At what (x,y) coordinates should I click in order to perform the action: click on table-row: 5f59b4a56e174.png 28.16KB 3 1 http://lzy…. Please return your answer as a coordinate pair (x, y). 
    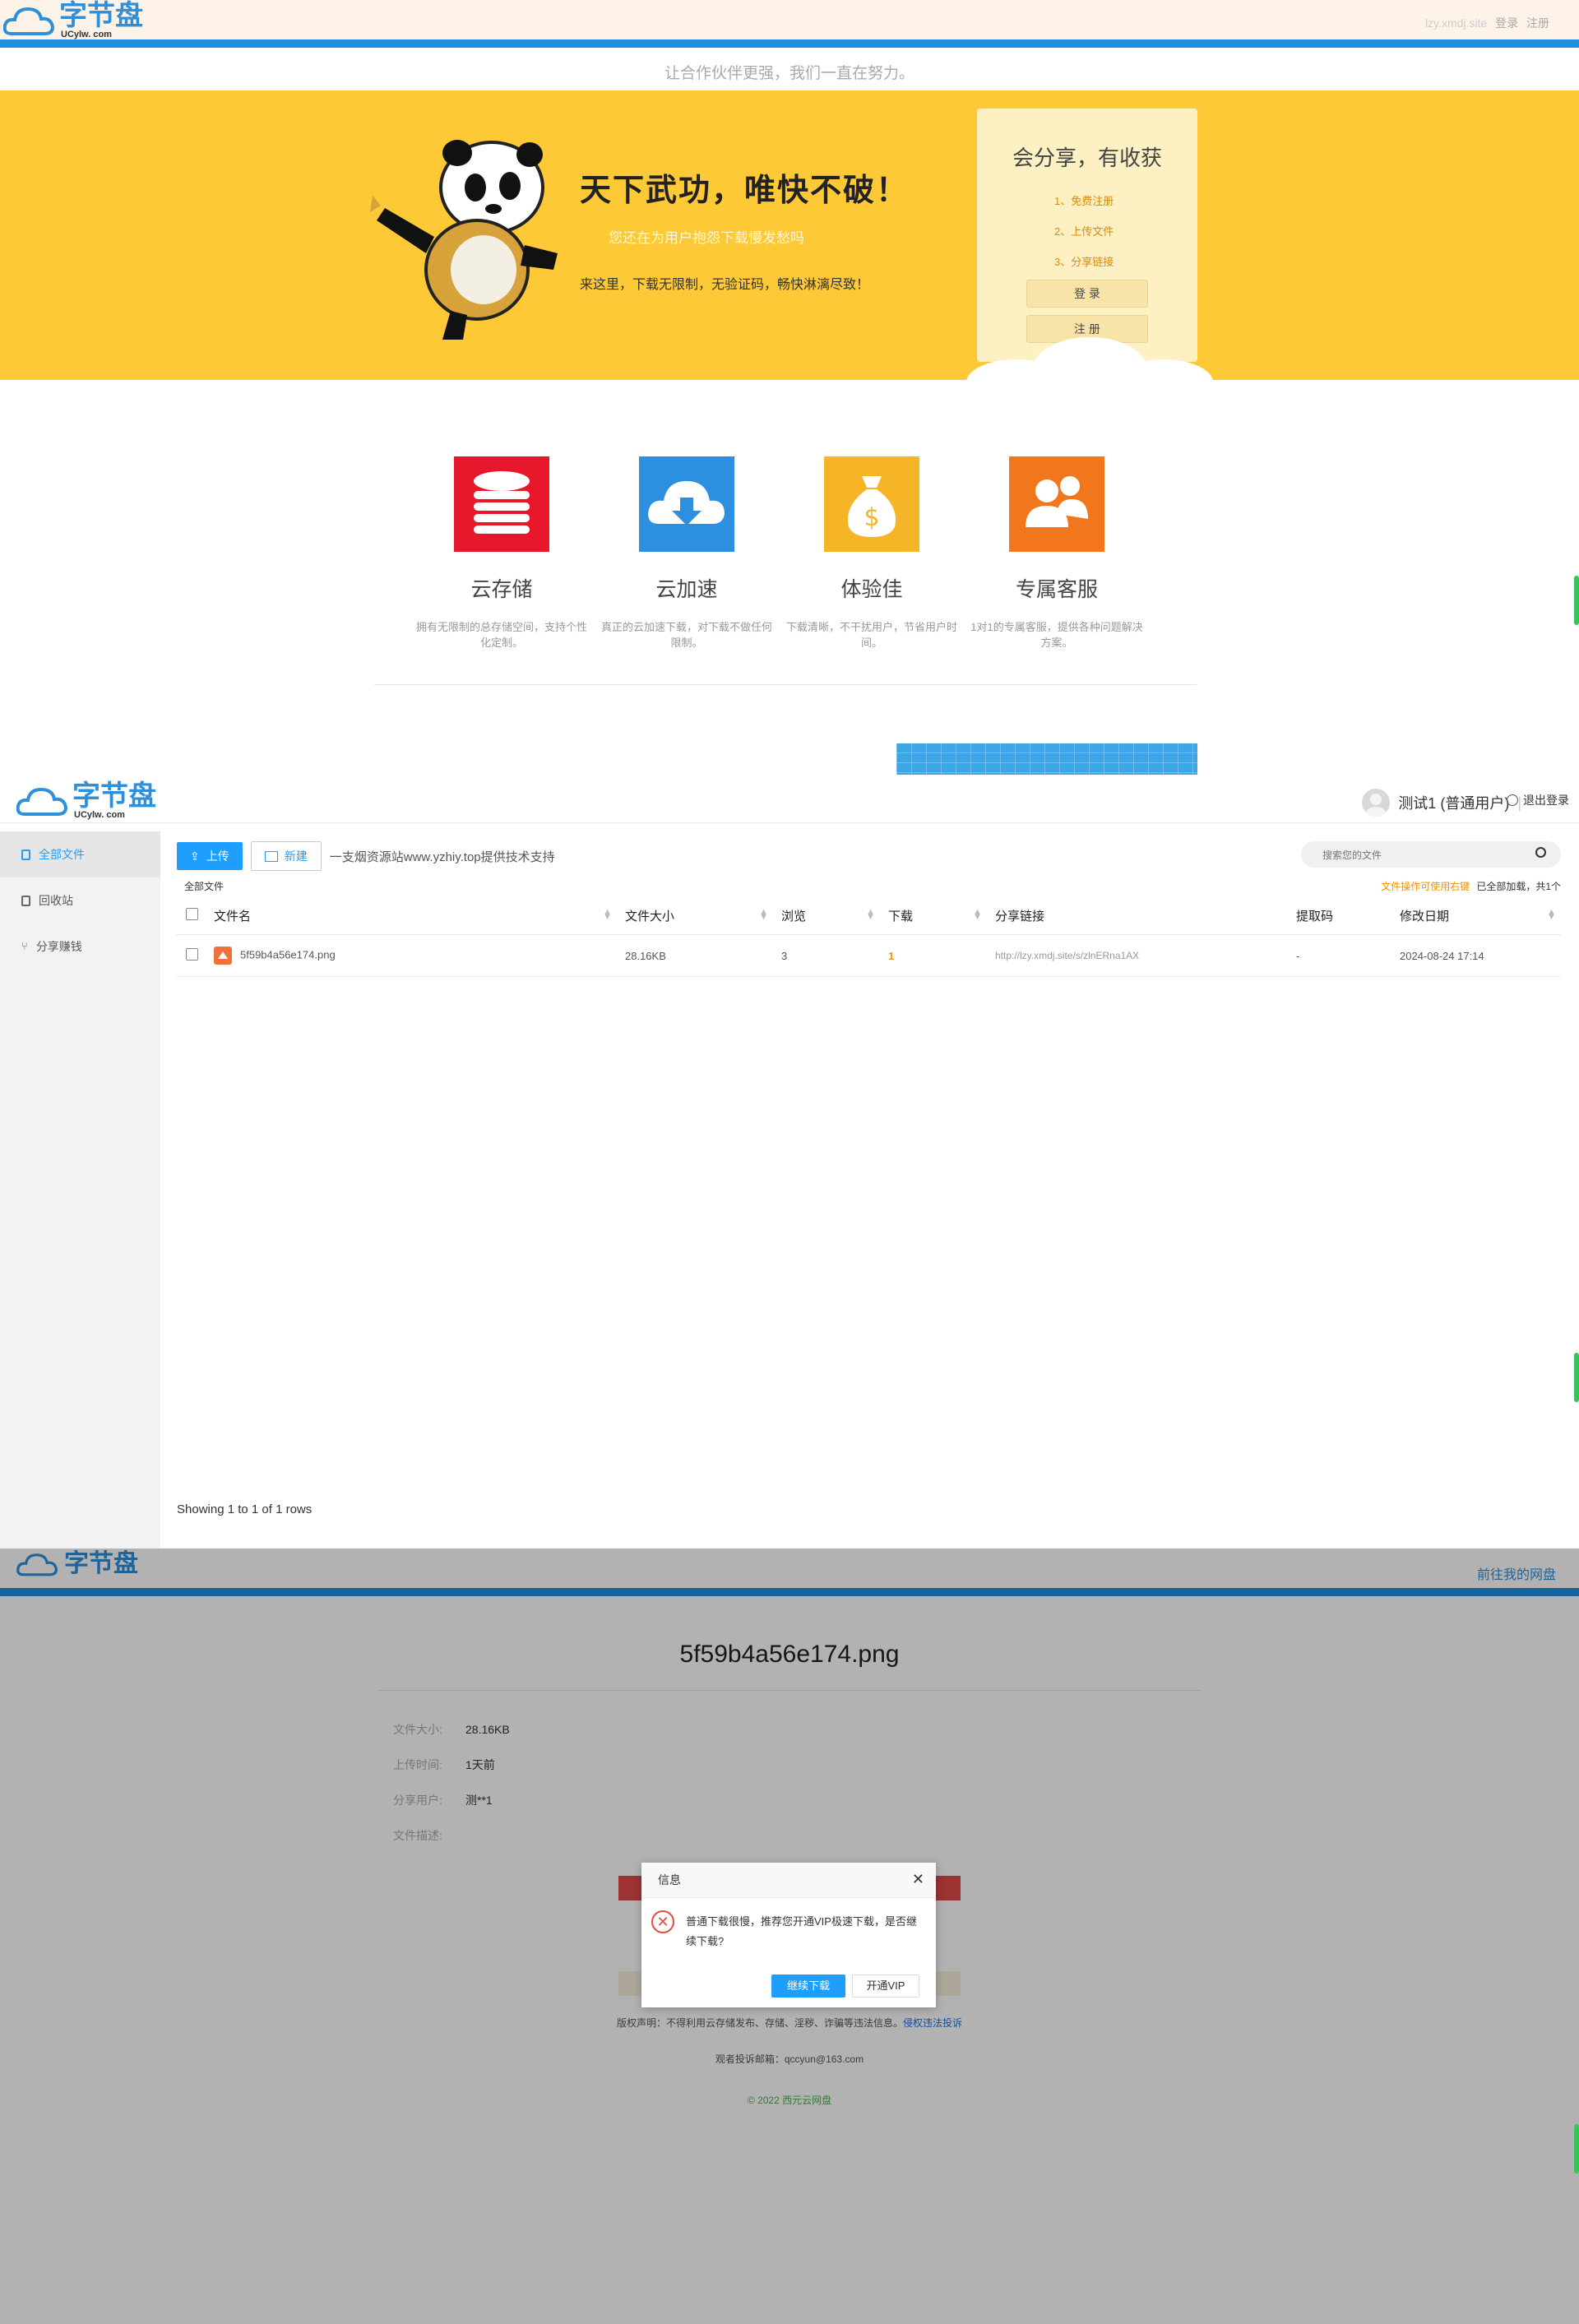
    Looking at the image, I should click on (868, 956).